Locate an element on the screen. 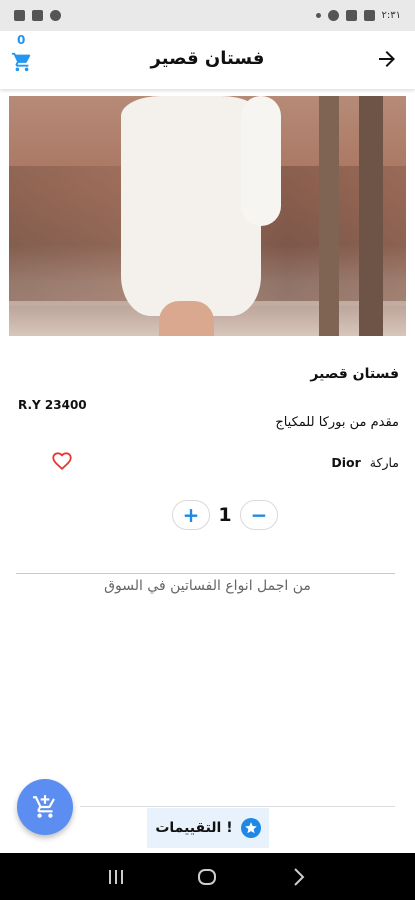 The width and height of the screenshot is (415, 900). chevron-right-icon is located at coordinates (299, 876).